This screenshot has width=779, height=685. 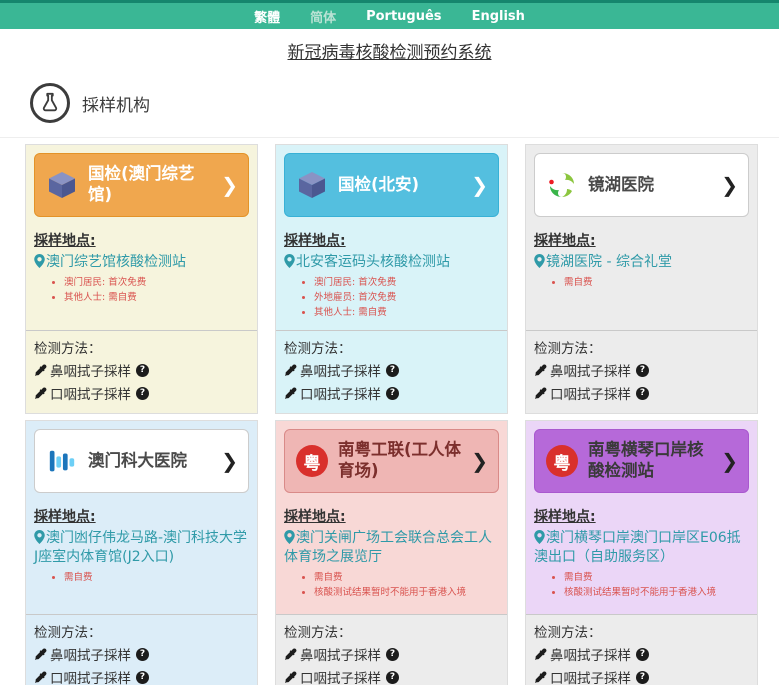 I want to click on sampling-address-link: 北安客运码头核酸检测站, so click(x=391, y=262).